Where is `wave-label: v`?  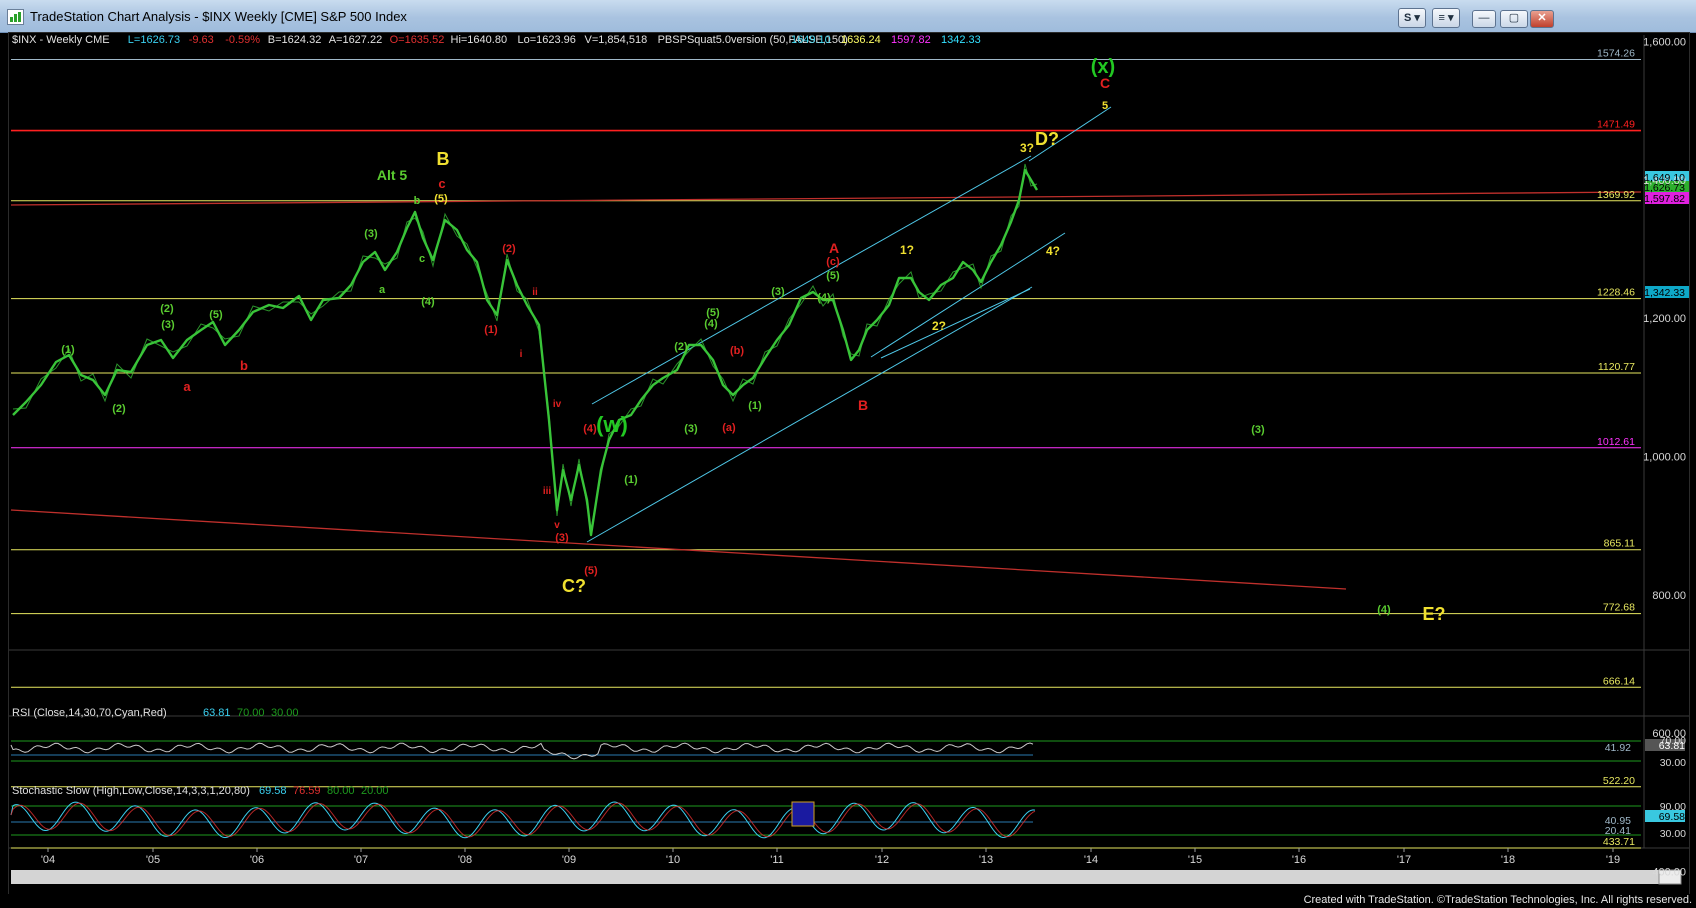 wave-label: v is located at coordinates (557, 525).